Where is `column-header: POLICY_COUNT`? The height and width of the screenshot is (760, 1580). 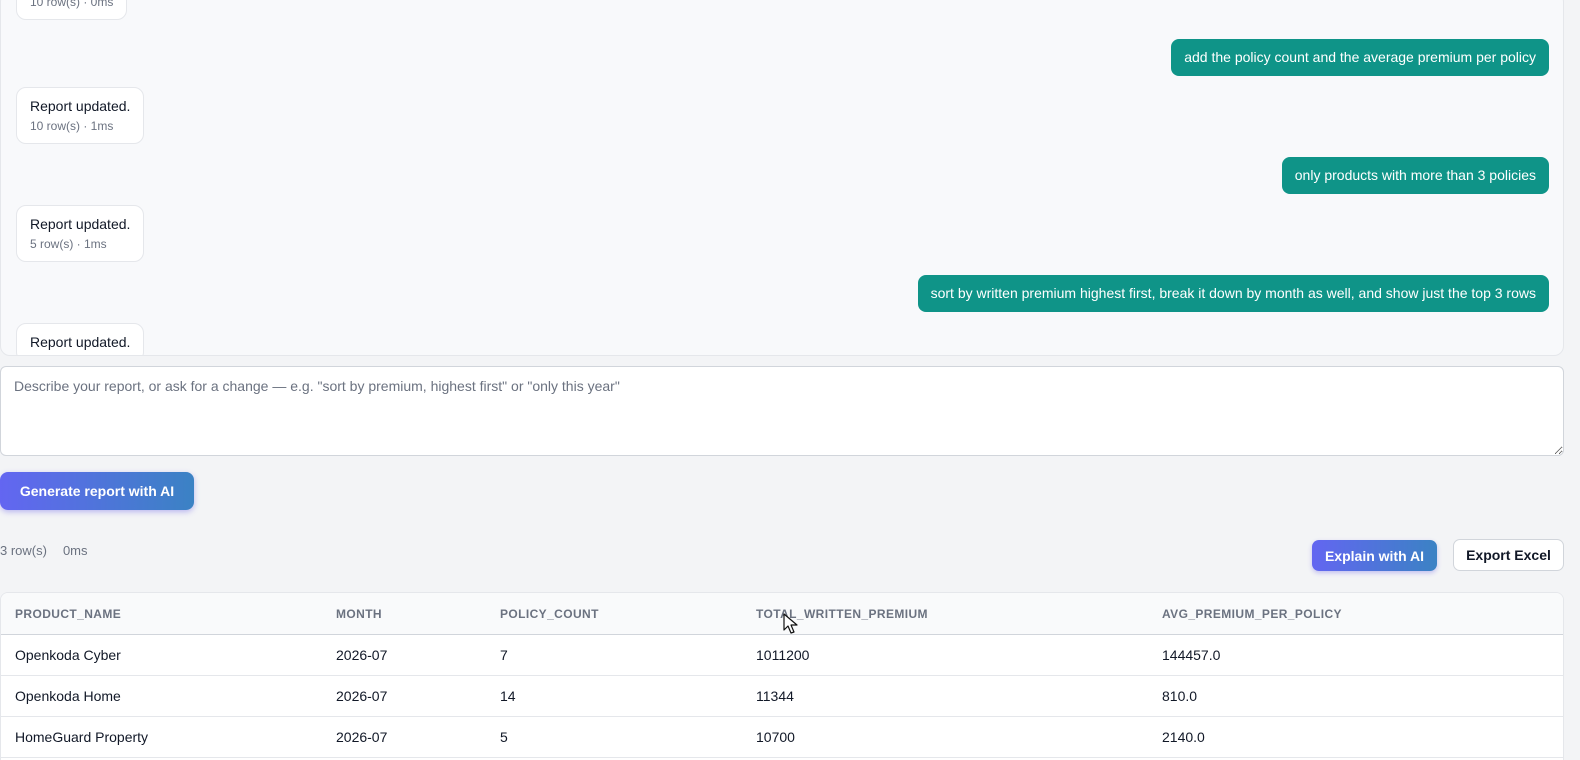 column-header: POLICY_COUNT is located at coordinates (614, 614).